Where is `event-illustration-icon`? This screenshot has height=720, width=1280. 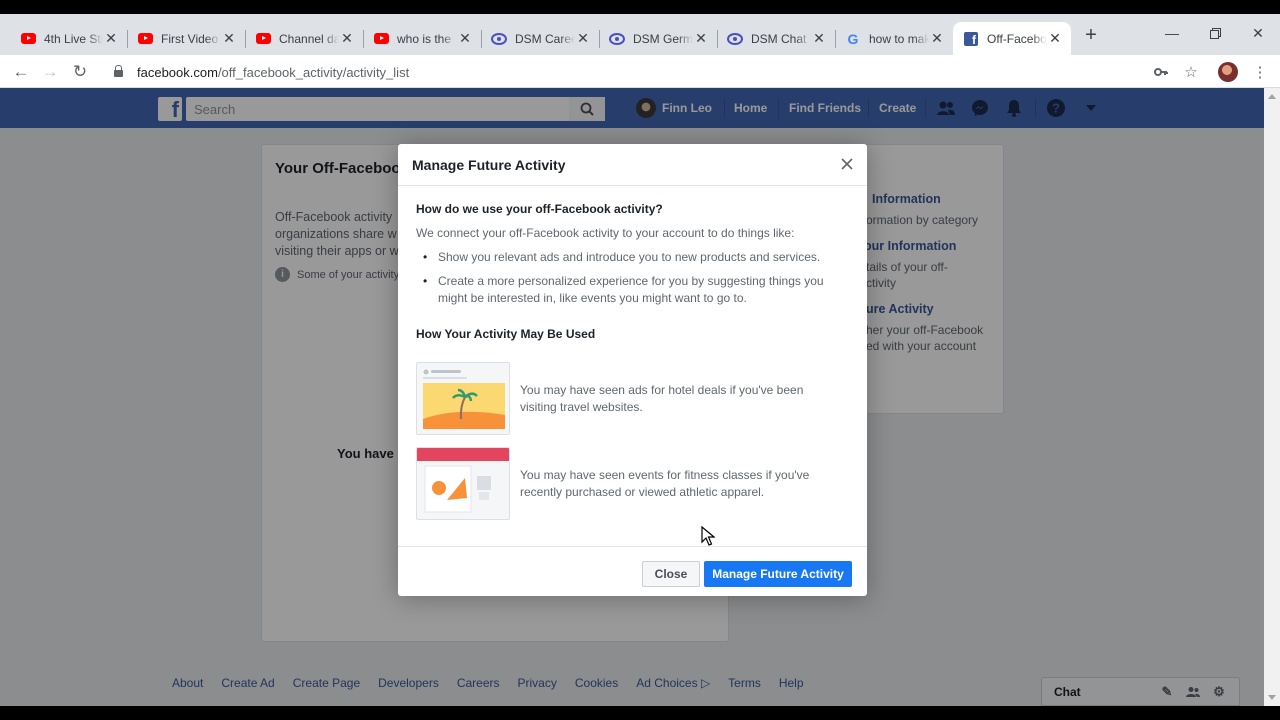
event-illustration-icon is located at coordinates (463, 483).